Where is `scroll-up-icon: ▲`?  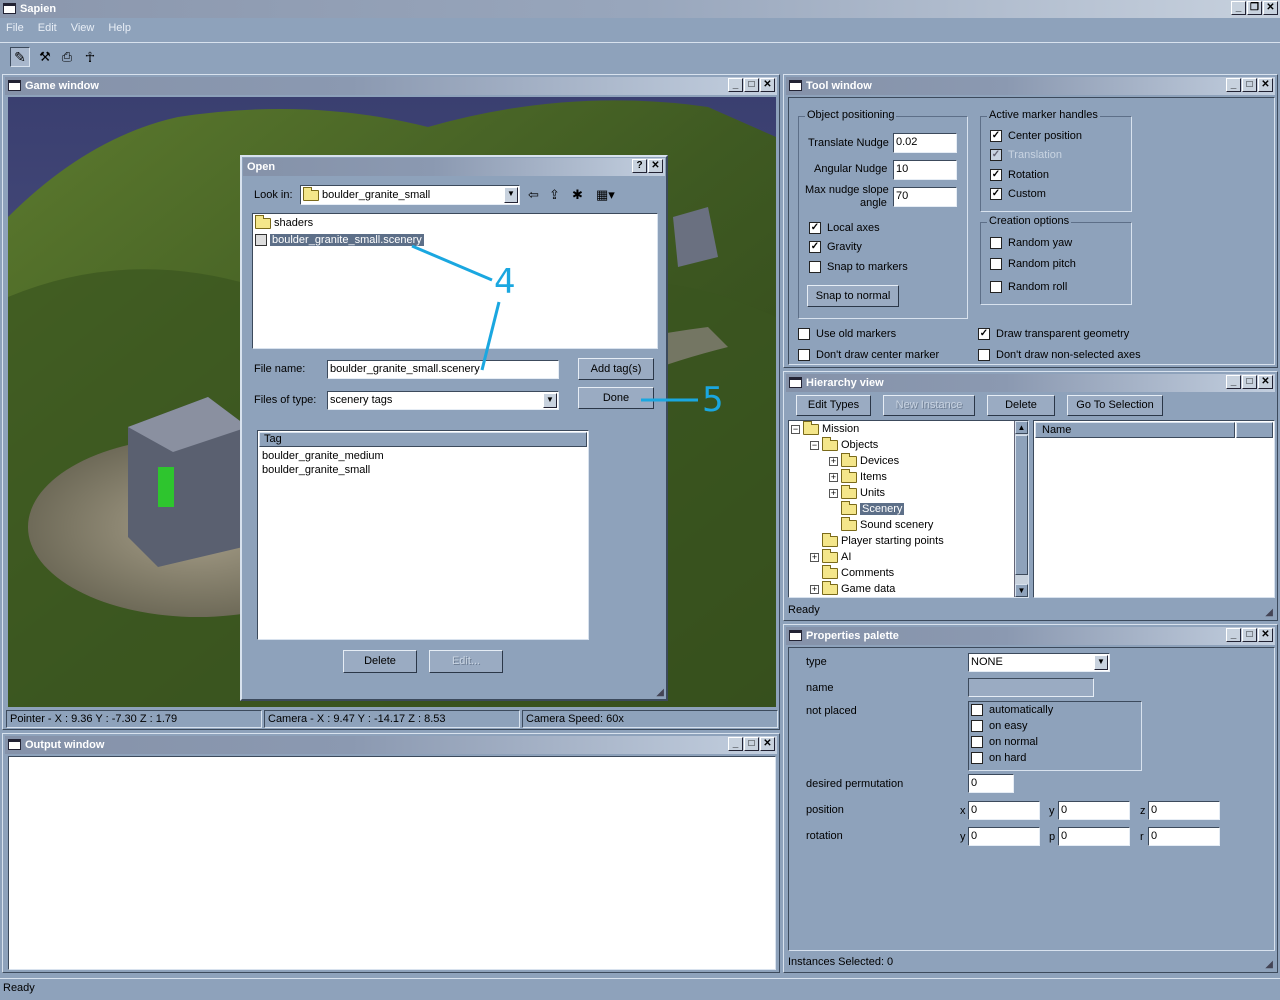
scroll-up-icon: ▲ is located at coordinates (1021, 427).